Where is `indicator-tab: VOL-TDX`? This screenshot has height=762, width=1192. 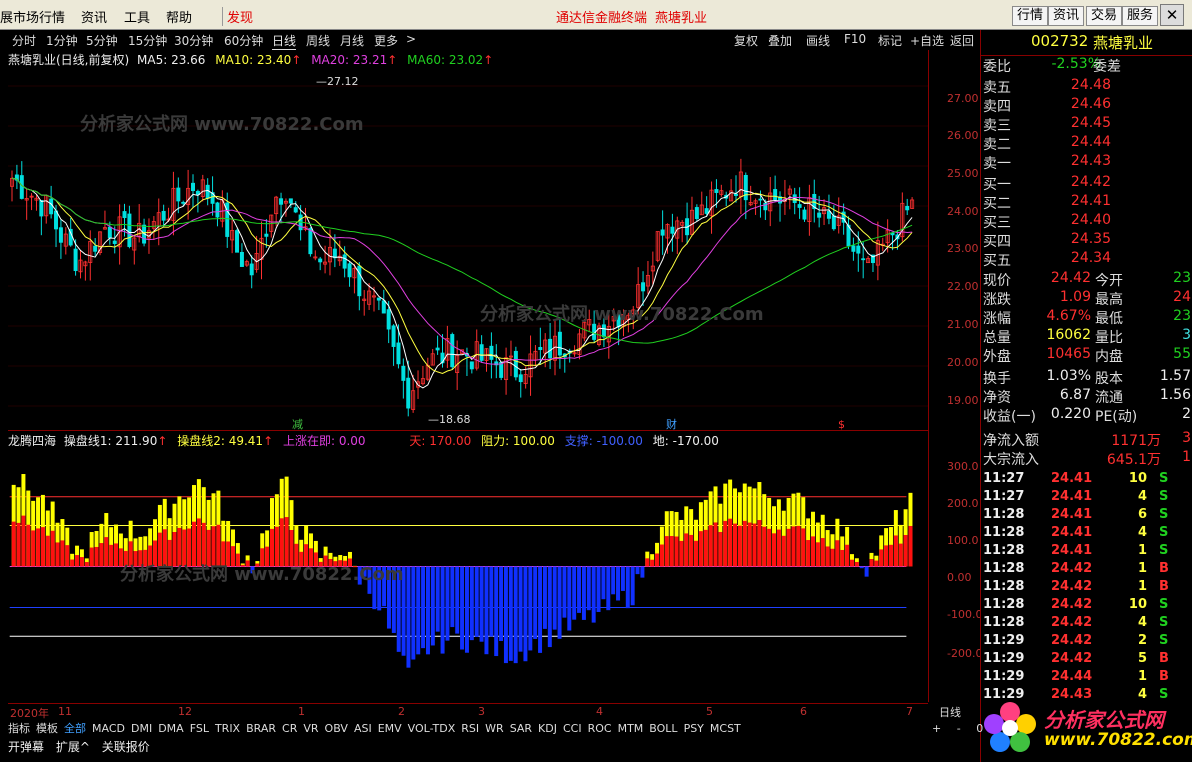
indicator-tab: VOL-TDX is located at coordinates (432, 728).